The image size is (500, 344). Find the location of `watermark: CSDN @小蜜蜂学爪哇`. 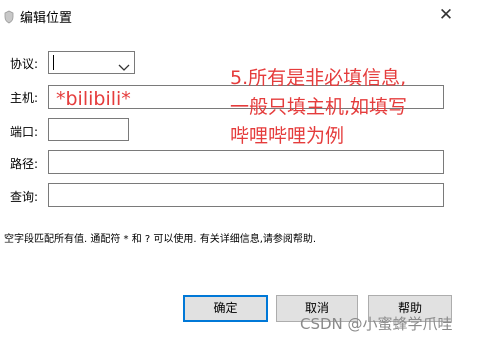

watermark: CSDN @小蜜蜂学爪哇 is located at coordinates (376, 324).